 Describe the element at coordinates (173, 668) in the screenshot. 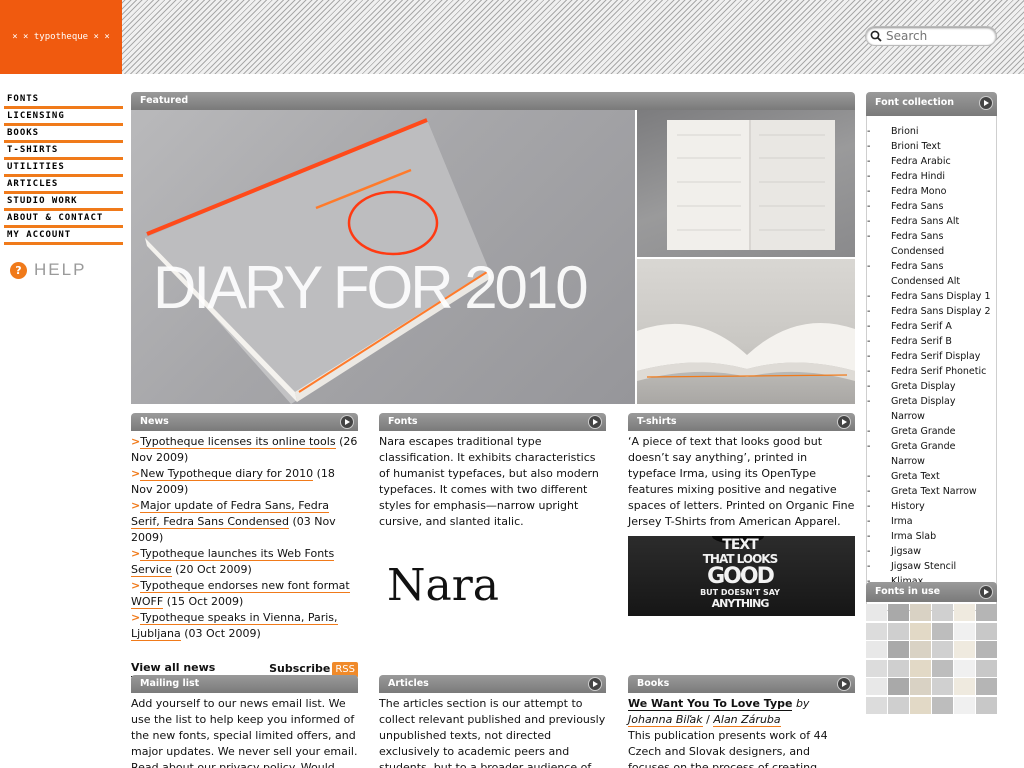

I see `view-all-news-link: View all news` at that location.